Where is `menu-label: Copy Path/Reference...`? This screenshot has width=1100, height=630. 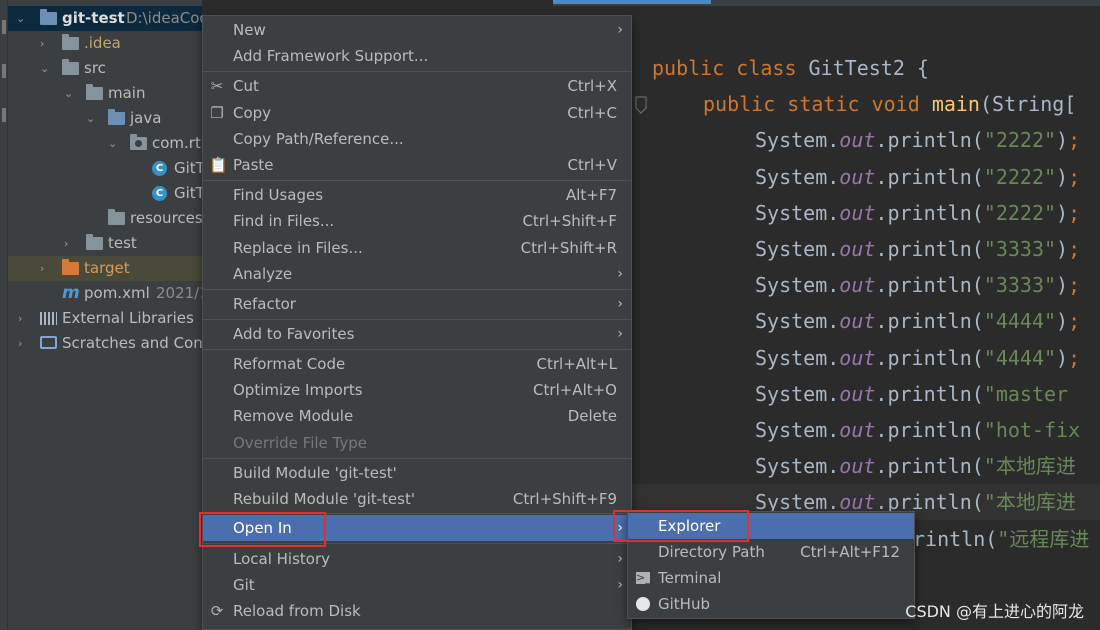 menu-label: Copy Path/Reference... is located at coordinates (318, 139).